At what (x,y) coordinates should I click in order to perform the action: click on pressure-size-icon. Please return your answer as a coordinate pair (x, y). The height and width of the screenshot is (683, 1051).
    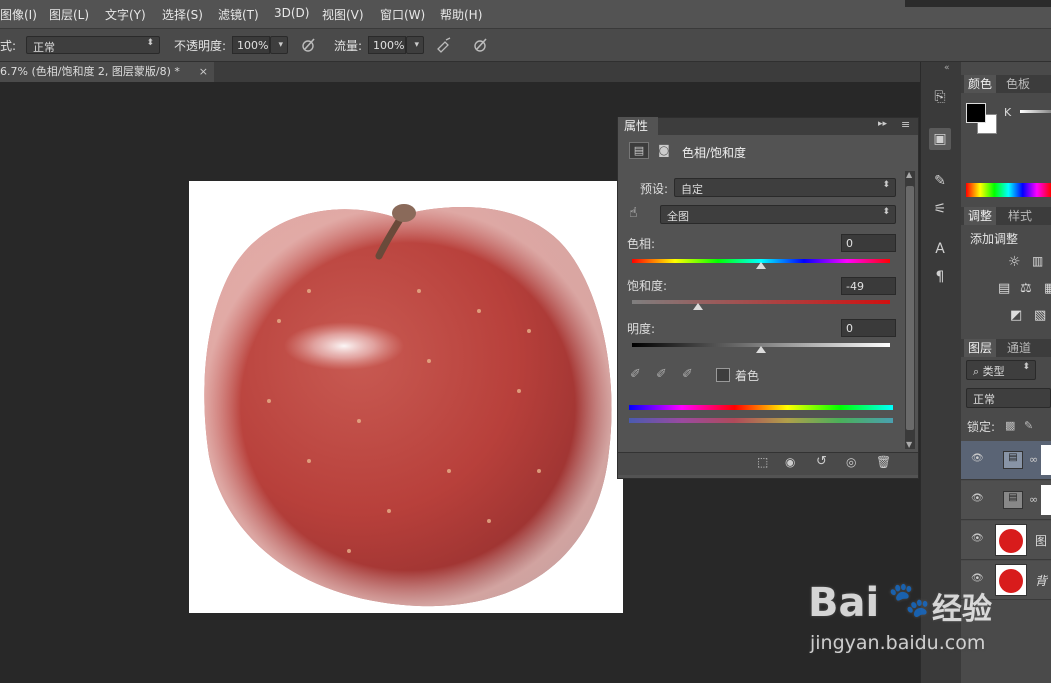
    Looking at the image, I should click on (480, 45).